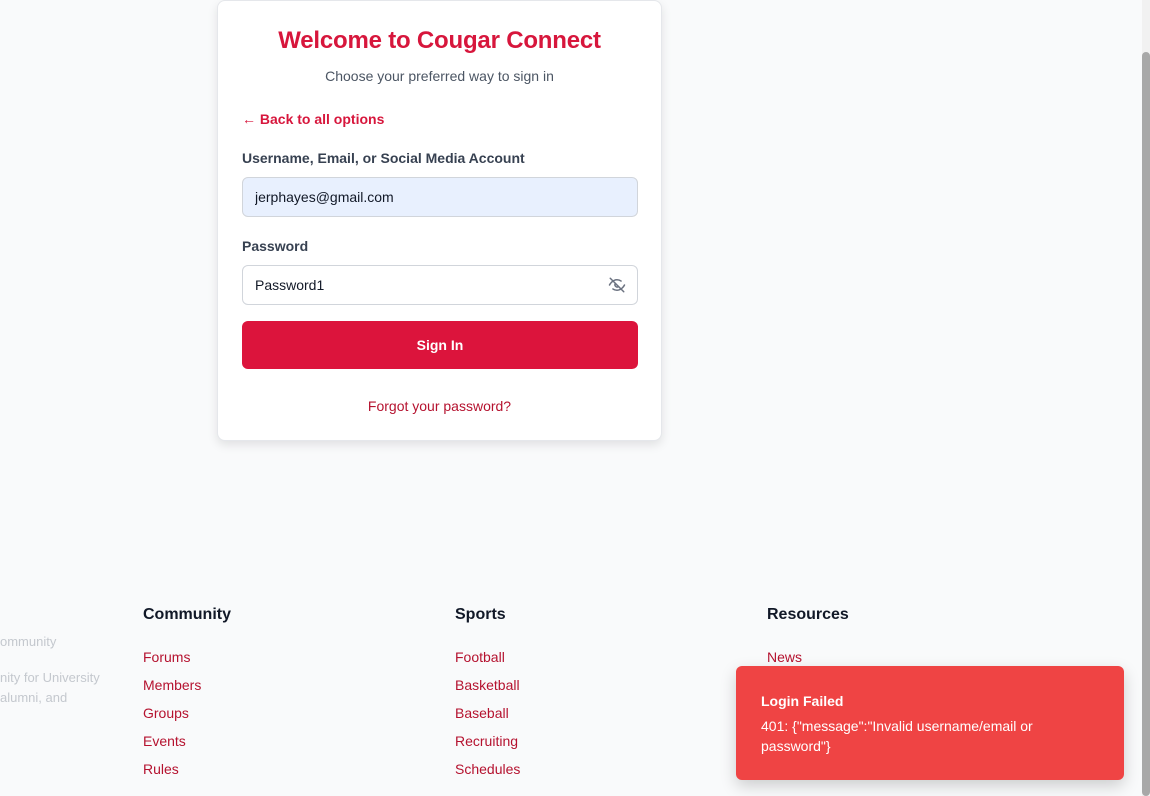  Describe the element at coordinates (808, 638) in the screenshot. I see `footer-column-resources: Resources News` at that location.